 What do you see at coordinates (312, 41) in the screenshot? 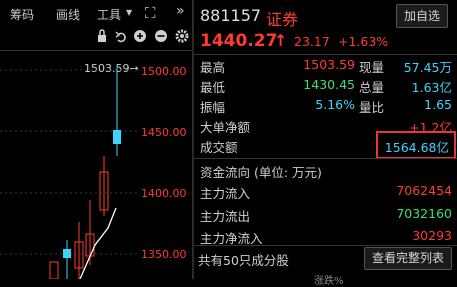
I see `price-change: 23.17` at bounding box center [312, 41].